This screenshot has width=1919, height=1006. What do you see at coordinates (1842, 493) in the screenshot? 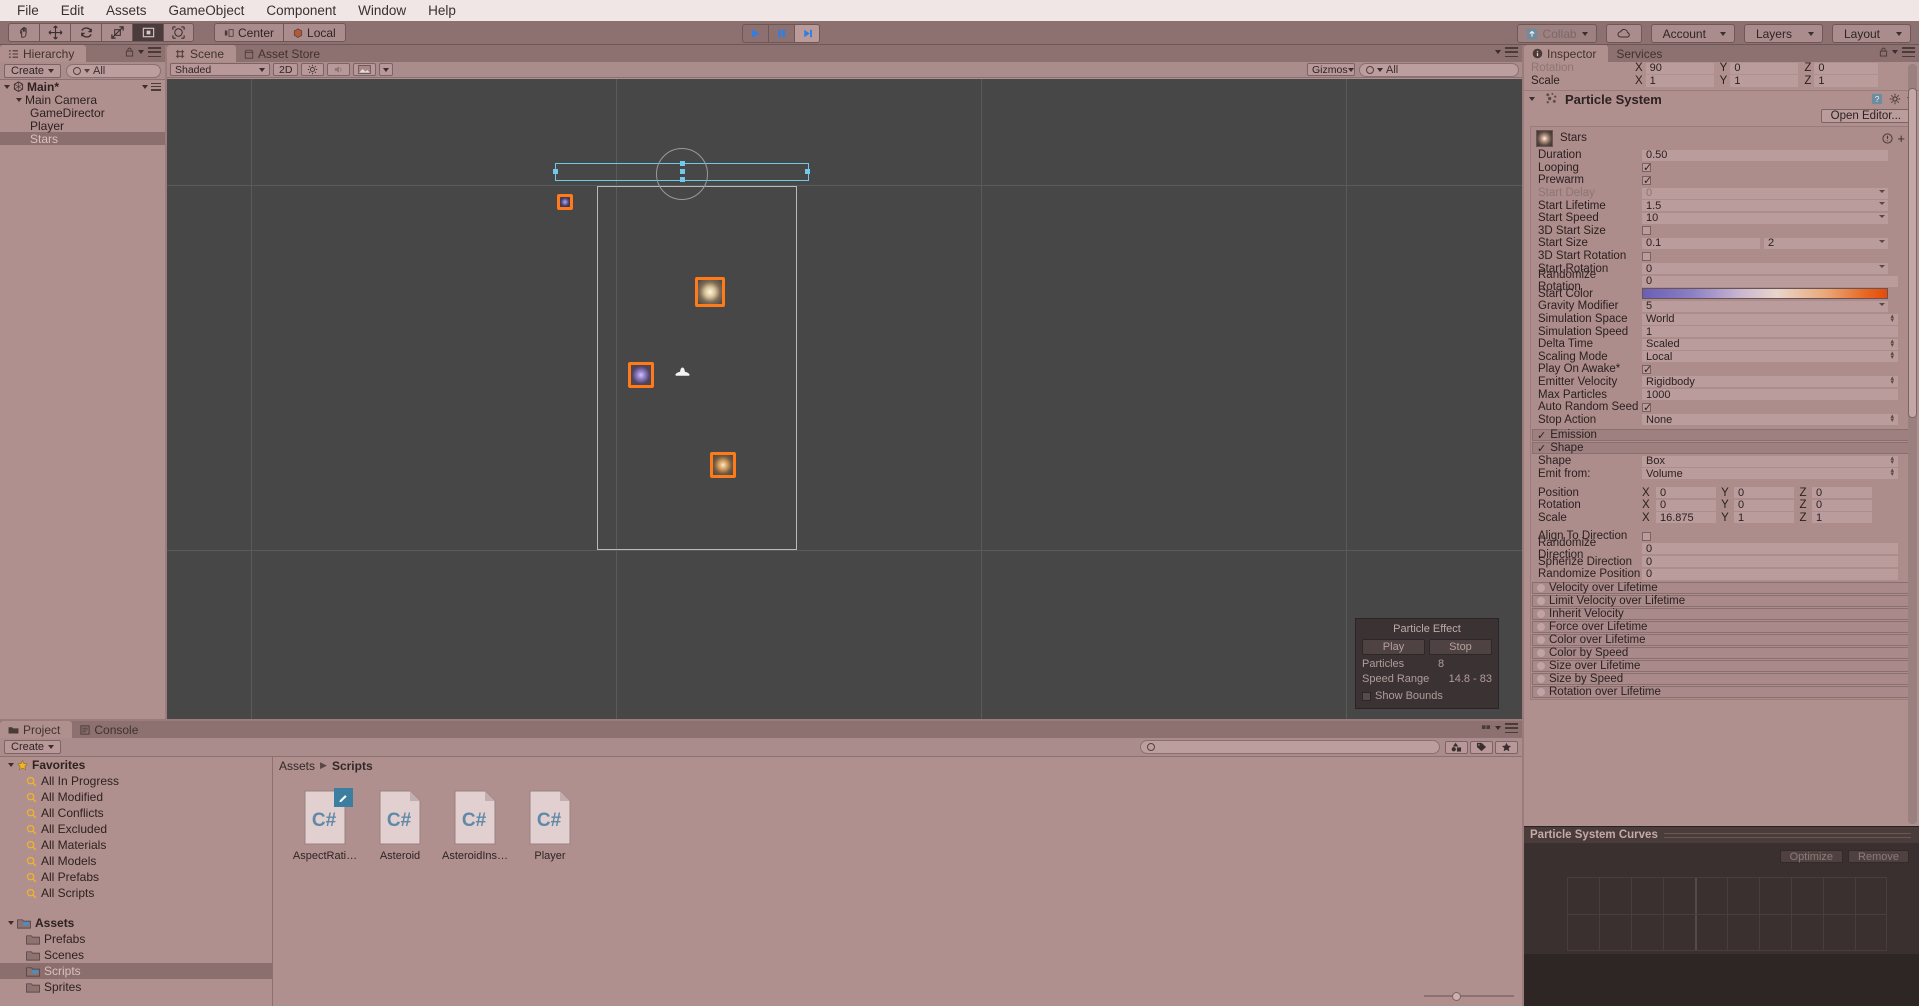
I see `shape-position-z: 0` at bounding box center [1842, 493].